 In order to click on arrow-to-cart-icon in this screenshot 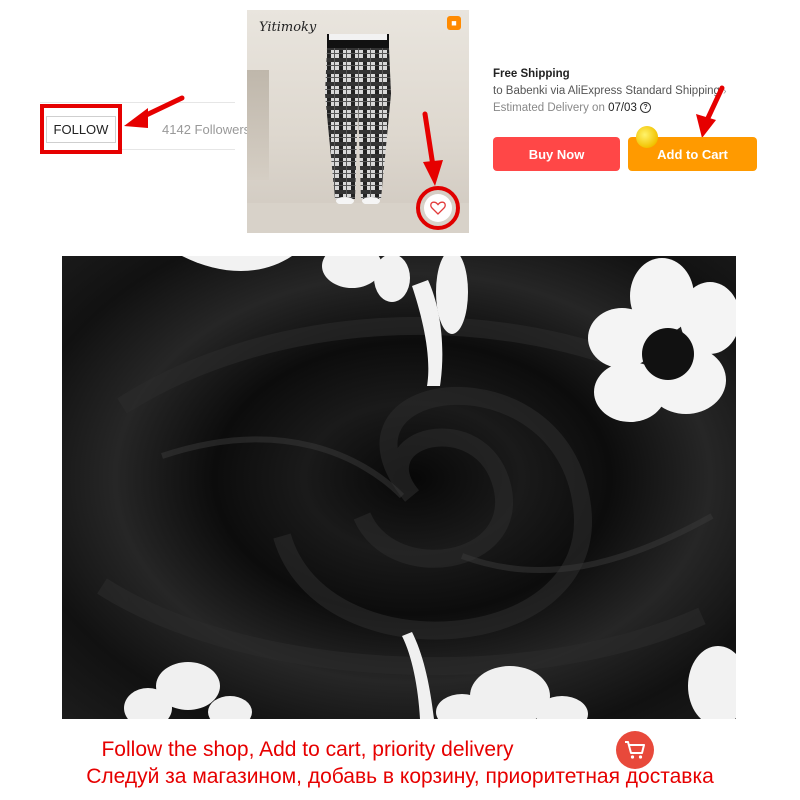, I will do `click(710, 111)`.